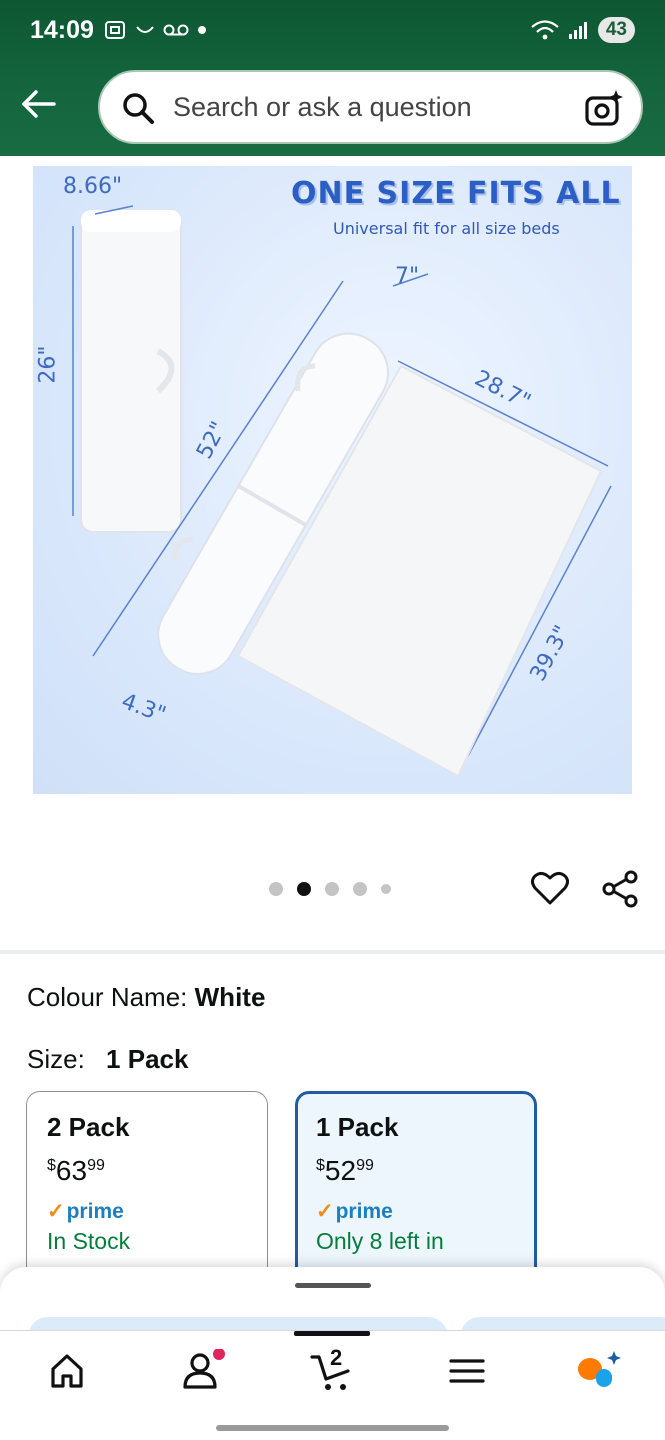 This screenshot has width=665, height=1440. Describe the element at coordinates (333, 1285) in the screenshot. I see `sheet-drag-handle` at that location.